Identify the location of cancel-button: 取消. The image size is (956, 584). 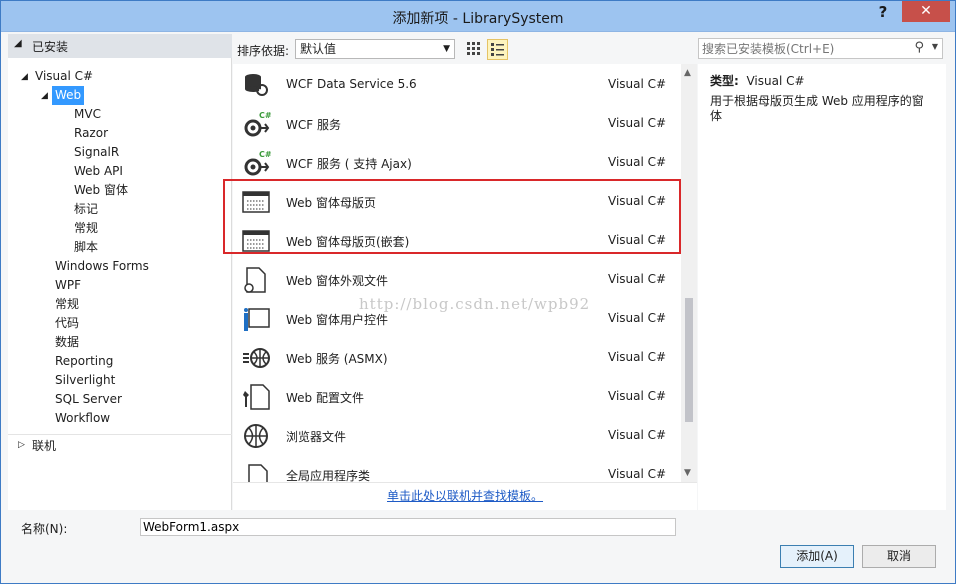
(899, 556).